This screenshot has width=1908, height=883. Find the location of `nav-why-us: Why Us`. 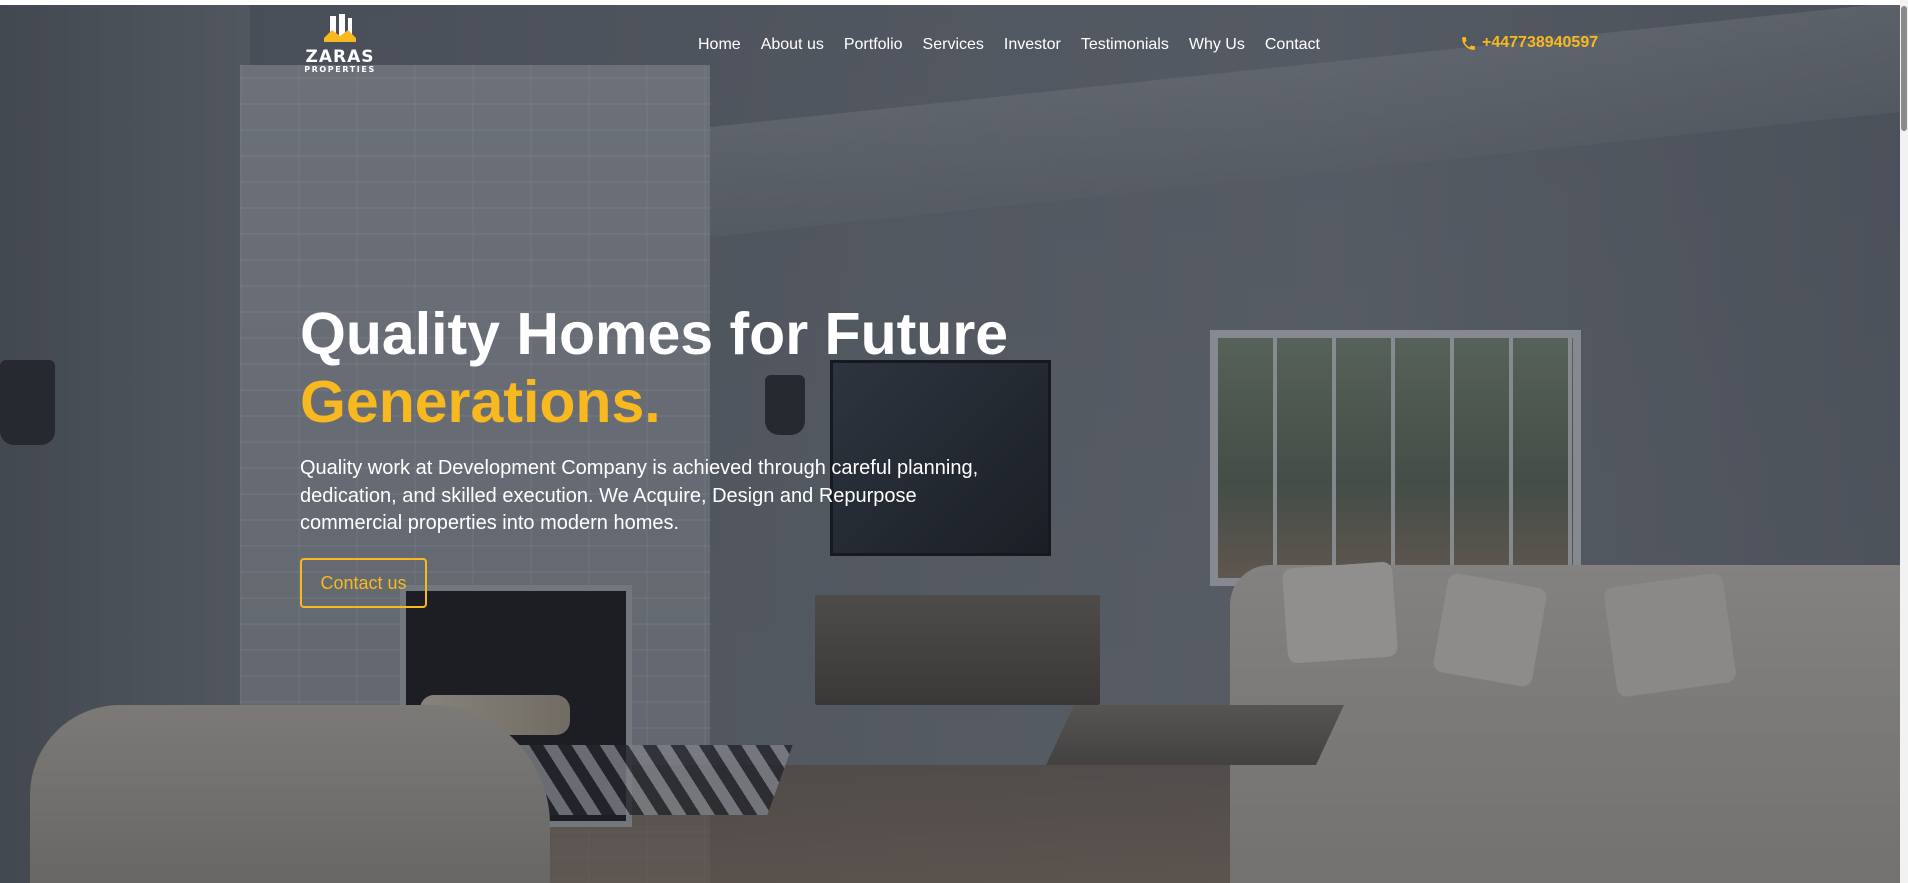

nav-why-us: Why Us is located at coordinates (1217, 45).